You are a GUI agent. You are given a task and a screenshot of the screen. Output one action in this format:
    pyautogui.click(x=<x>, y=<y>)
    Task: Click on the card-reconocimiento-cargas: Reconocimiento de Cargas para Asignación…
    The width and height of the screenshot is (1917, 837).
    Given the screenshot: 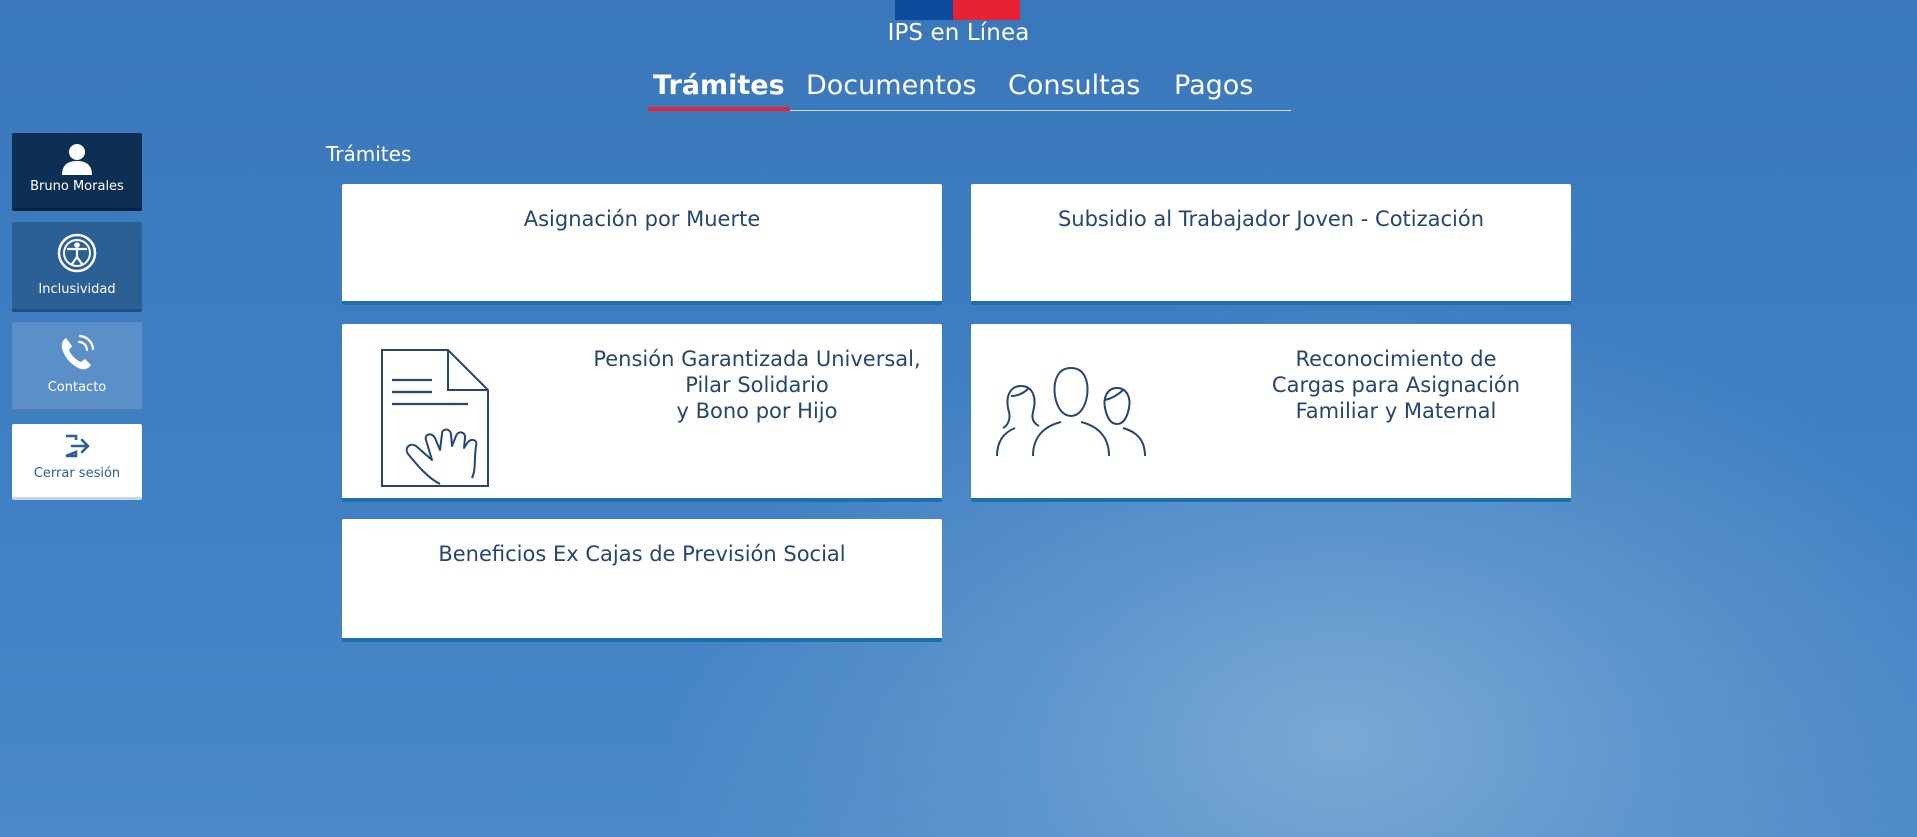 What is the action you would take?
    pyautogui.click(x=1271, y=413)
    